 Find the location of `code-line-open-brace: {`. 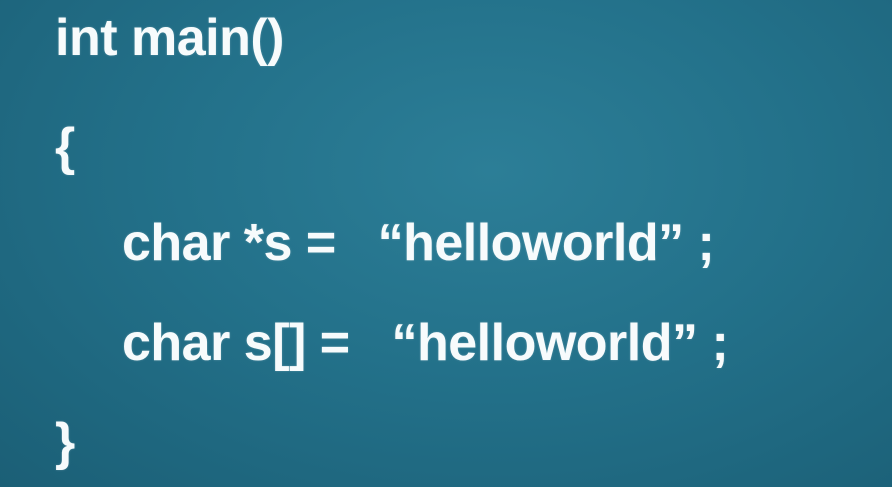

code-line-open-brace: { is located at coordinates (65, 147).